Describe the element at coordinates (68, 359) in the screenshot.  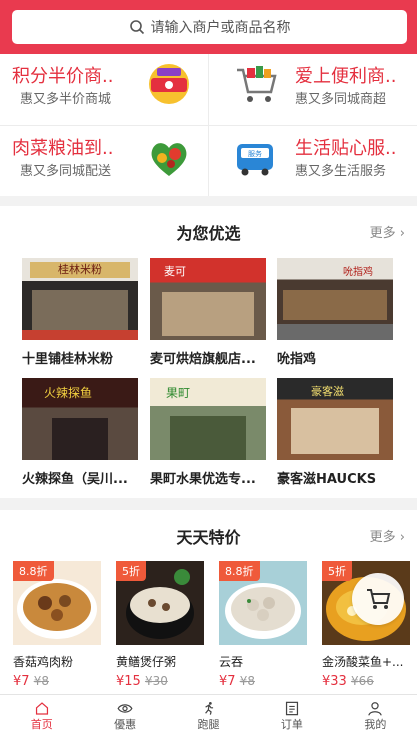
I see `shop-name: 十里铺桂林米粉` at that location.